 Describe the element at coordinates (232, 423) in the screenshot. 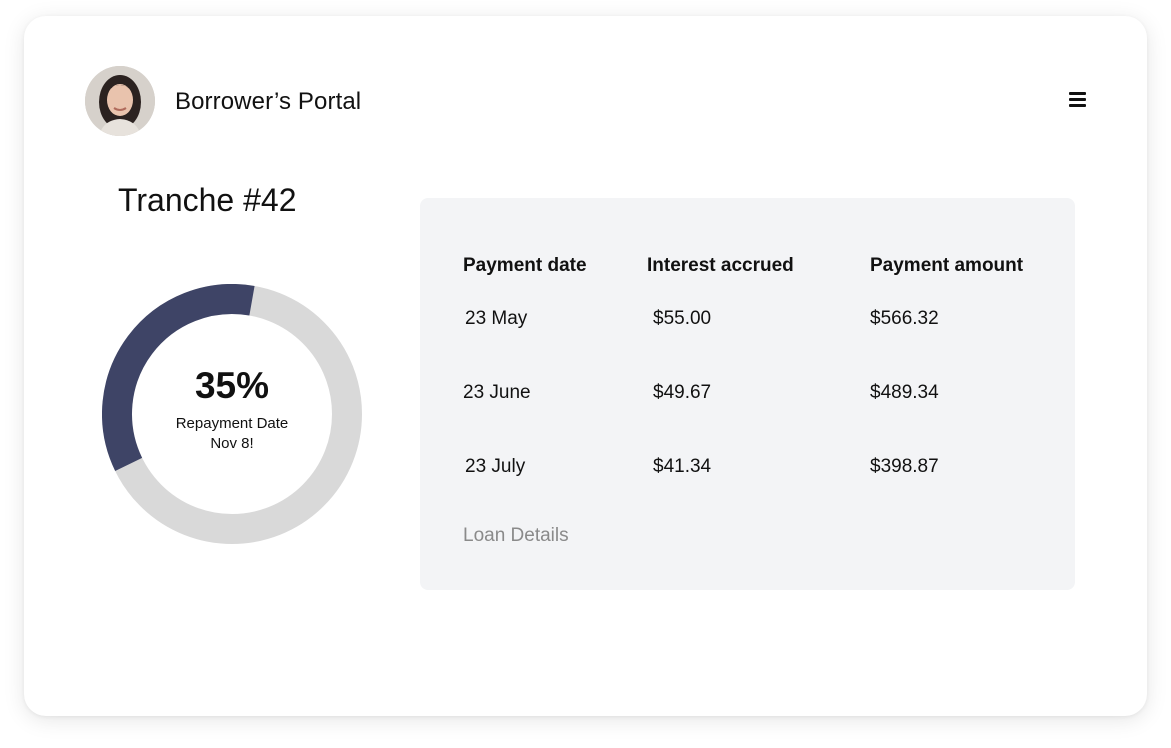

I see `repayment-caption-line1: Repayment Date` at that location.